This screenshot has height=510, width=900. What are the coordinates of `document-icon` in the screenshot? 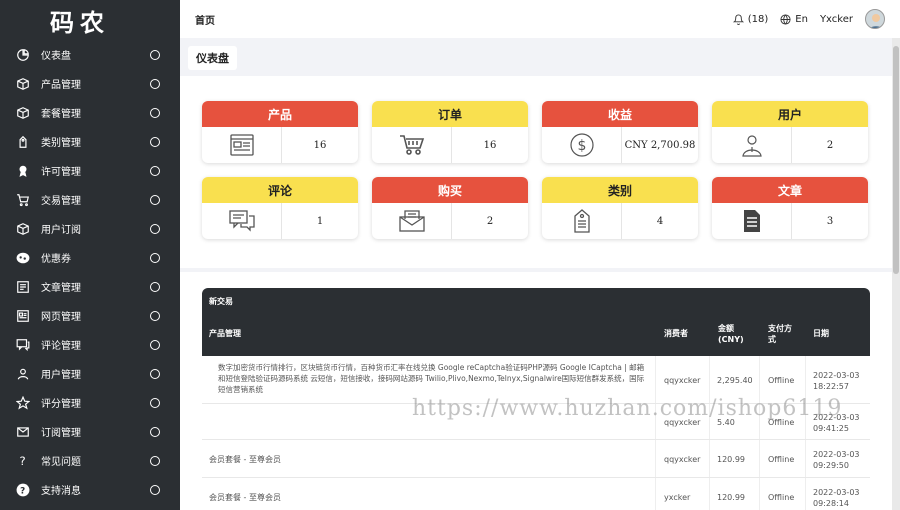 It's located at (752, 221).